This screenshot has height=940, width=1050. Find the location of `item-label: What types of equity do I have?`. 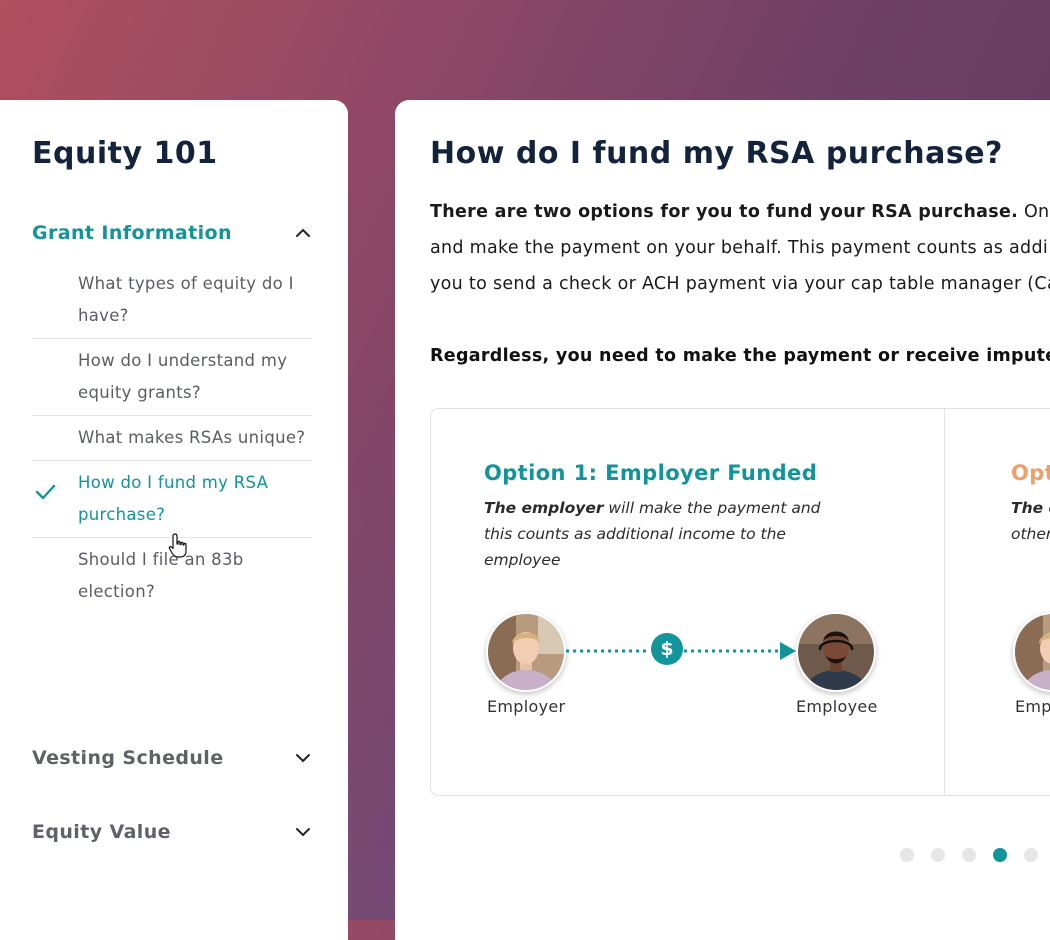

item-label: What types of equity do I have? is located at coordinates (186, 299).